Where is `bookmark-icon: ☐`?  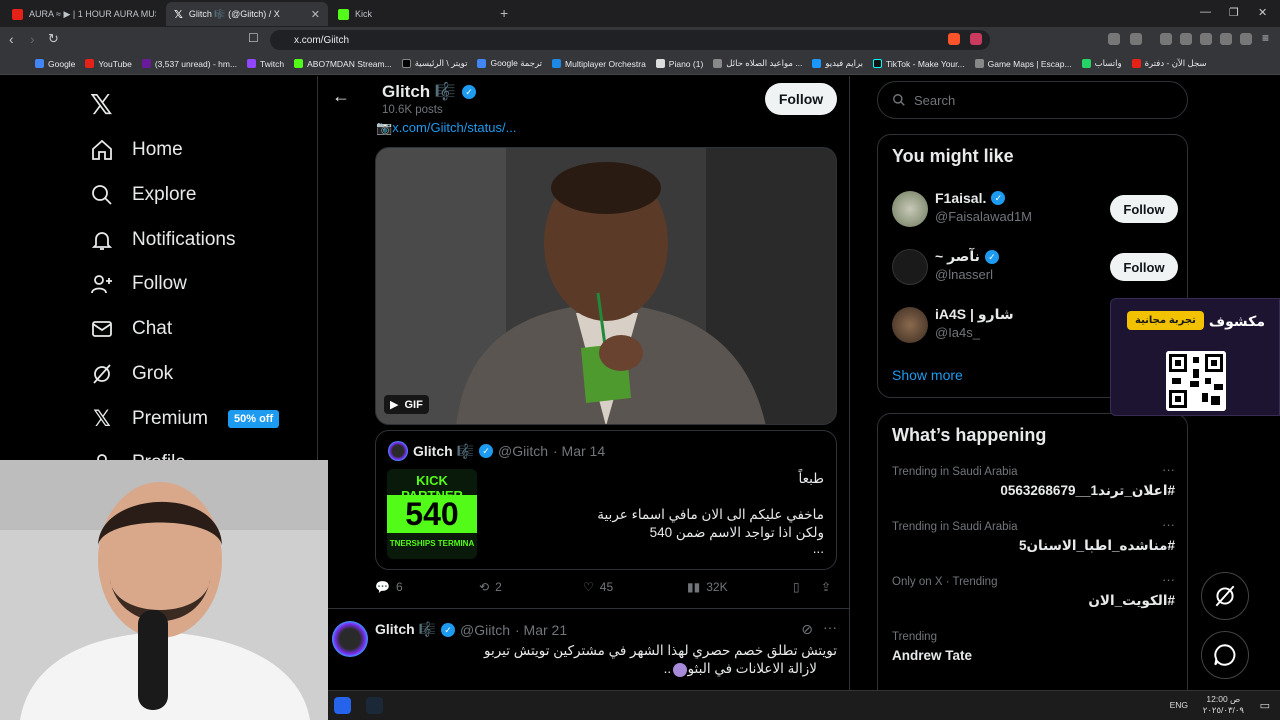 bookmark-icon: ☐ is located at coordinates (253, 38).